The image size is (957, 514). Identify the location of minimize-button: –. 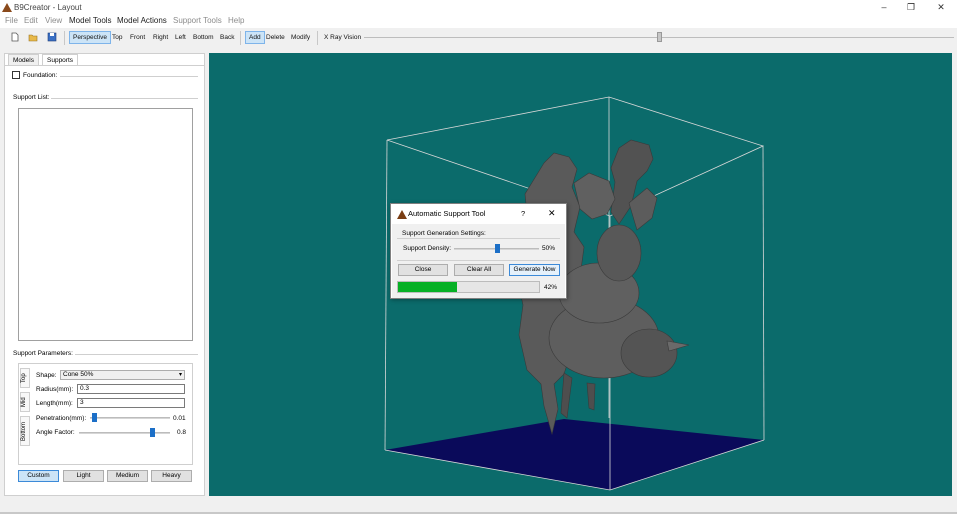
(884, 7).